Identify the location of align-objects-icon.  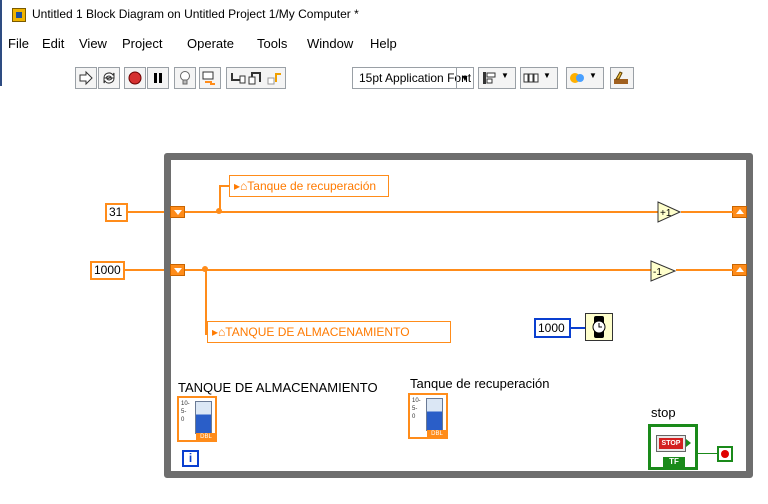
(489, 78).